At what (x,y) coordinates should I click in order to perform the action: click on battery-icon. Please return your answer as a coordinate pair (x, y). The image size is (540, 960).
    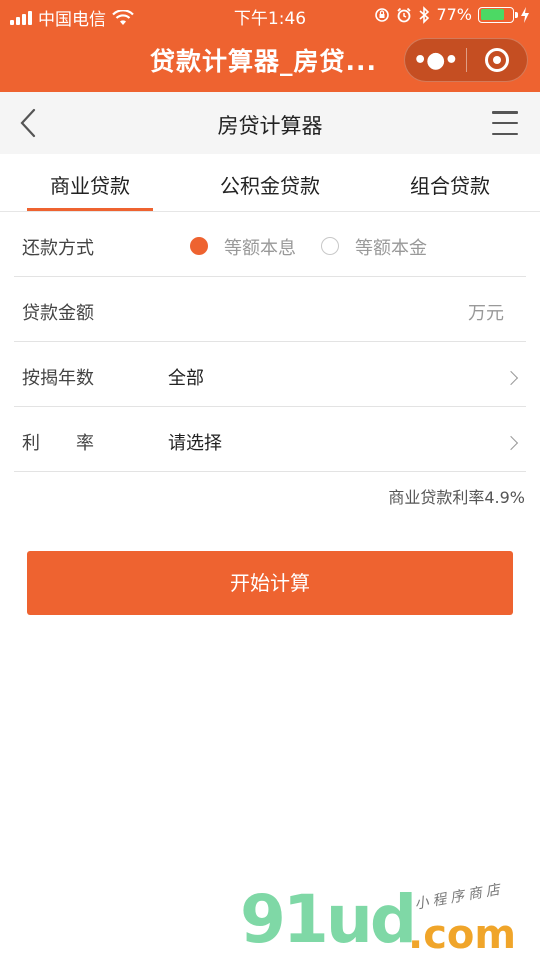
    Looking at the image, I should click on (498, 14).